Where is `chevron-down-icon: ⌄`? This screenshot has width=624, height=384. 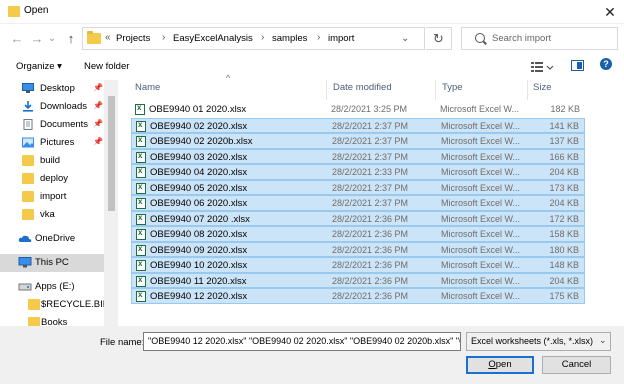
chevron-down-icon: ⌄ is located at coordinates (603, 340).